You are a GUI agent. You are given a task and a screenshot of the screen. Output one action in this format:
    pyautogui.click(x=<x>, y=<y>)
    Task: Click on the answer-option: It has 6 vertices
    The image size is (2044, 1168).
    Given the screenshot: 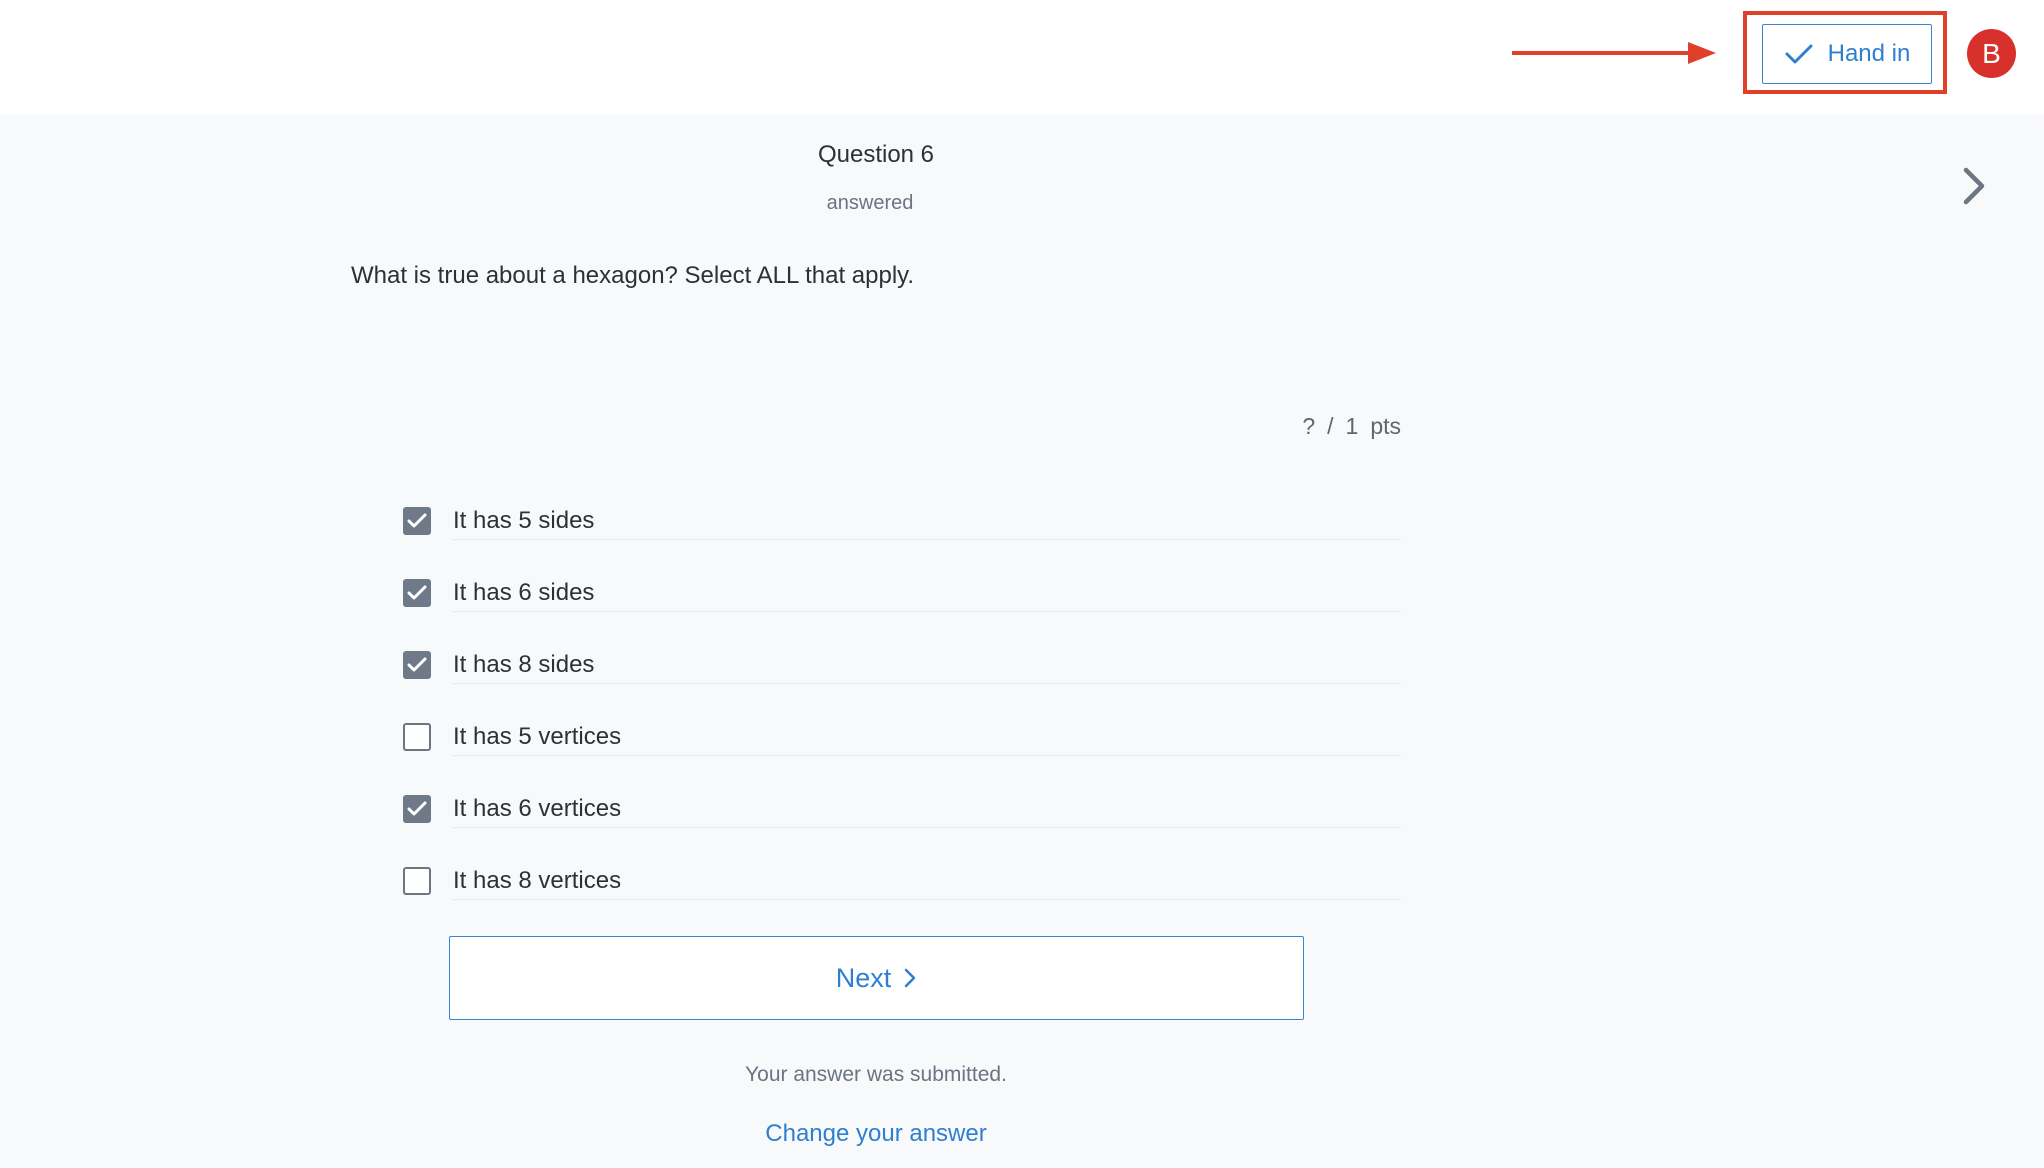 What is the action you would take?
    pyautogui.click(x=901, y=822)
    